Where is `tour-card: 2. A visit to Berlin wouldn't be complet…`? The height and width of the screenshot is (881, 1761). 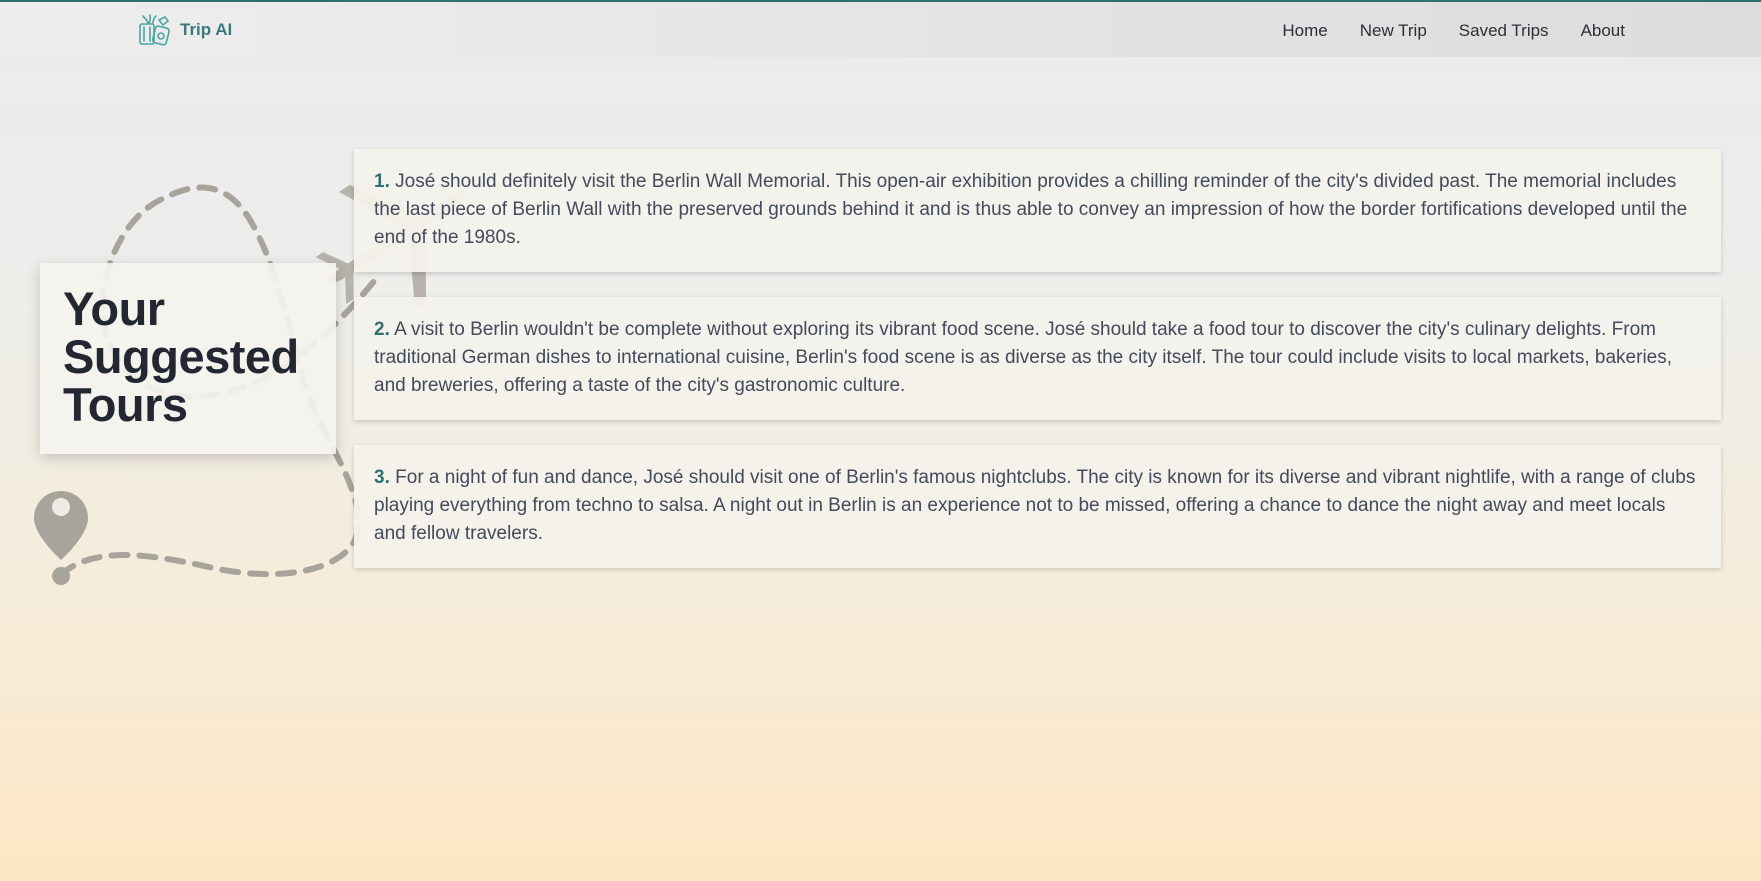
tour-card: 2. A visit to Berlin wouldn't be complet… is located at coordinates (1037, 358).